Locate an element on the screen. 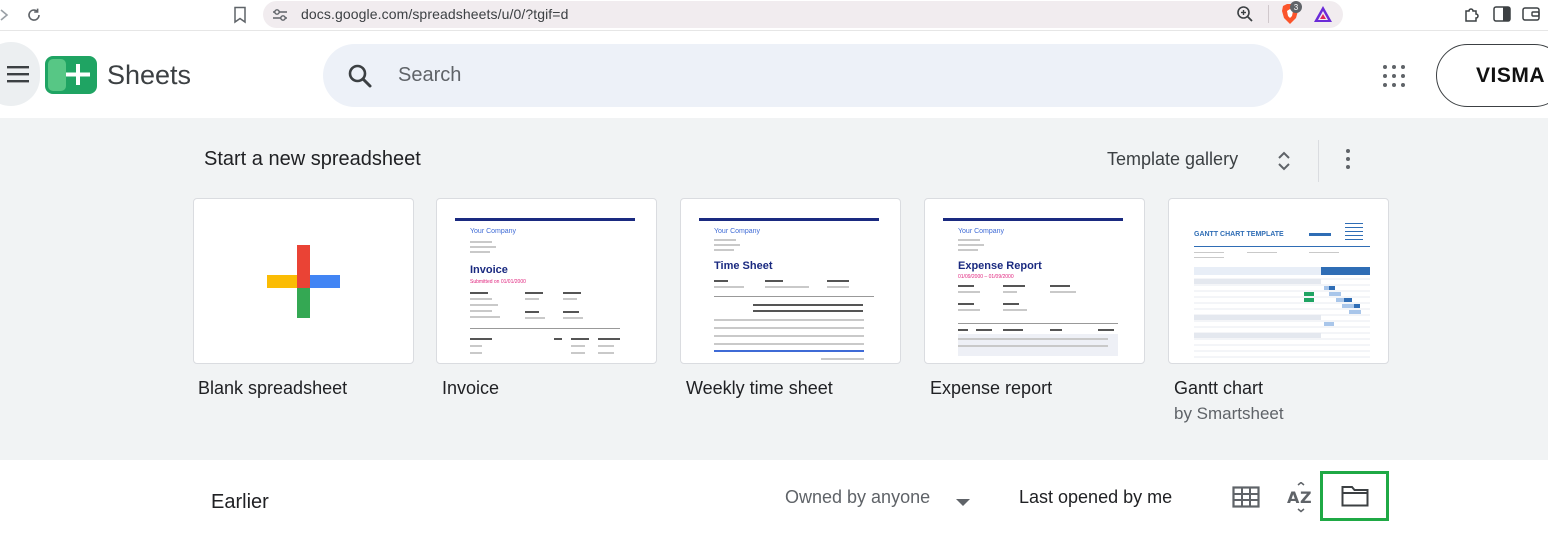  preview-title: Invoice is located at coordinates (489, 270).